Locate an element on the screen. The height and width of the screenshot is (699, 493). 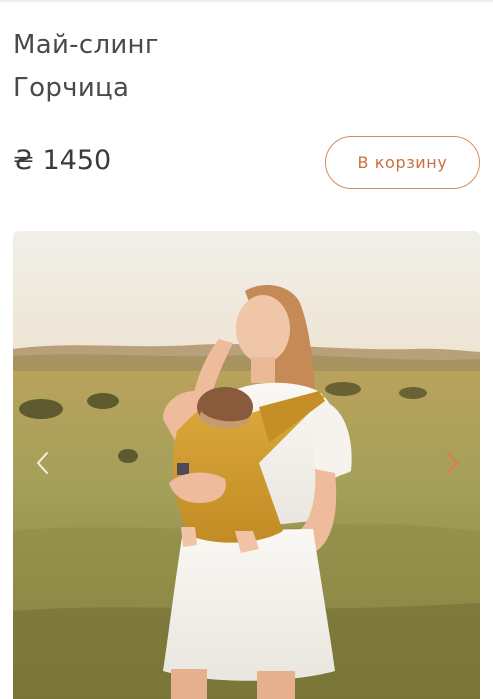
gallery-next-button is located at coordinates (452, 463).